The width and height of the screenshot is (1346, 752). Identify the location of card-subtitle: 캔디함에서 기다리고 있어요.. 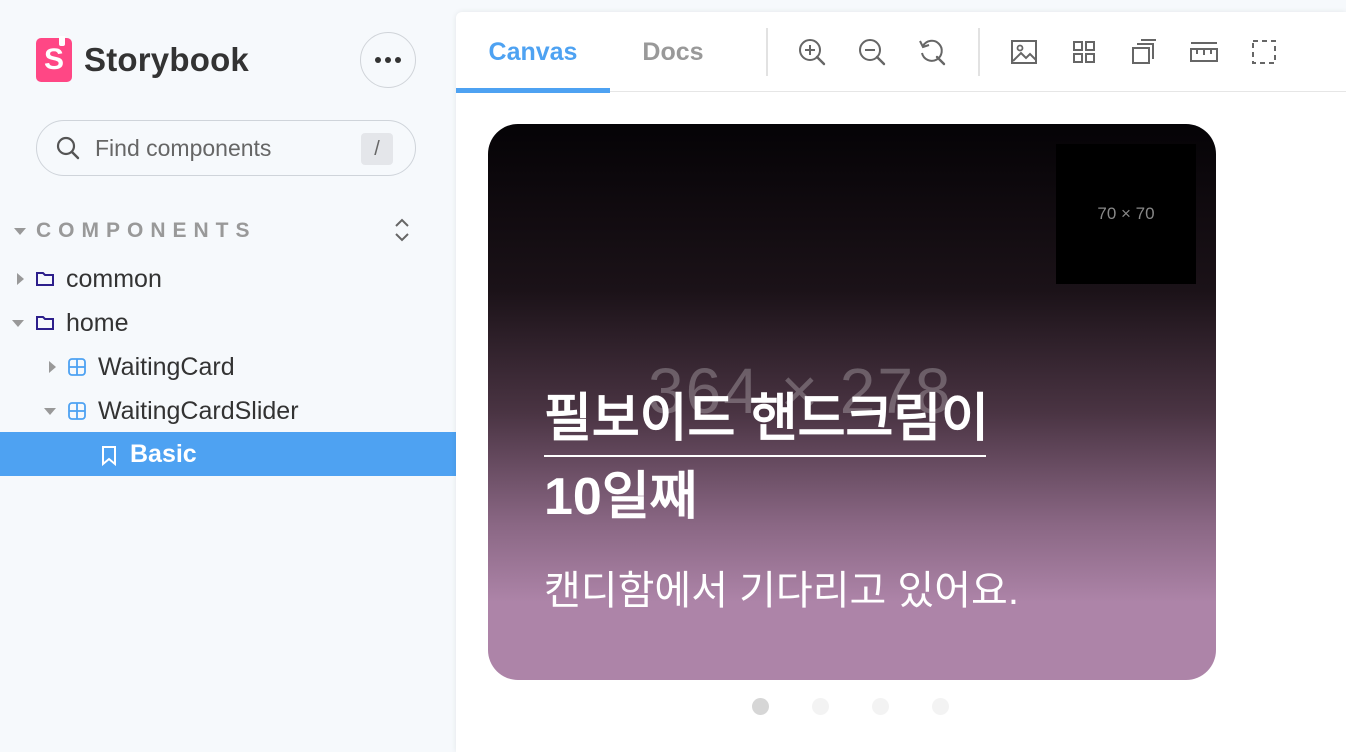
(781, 591).